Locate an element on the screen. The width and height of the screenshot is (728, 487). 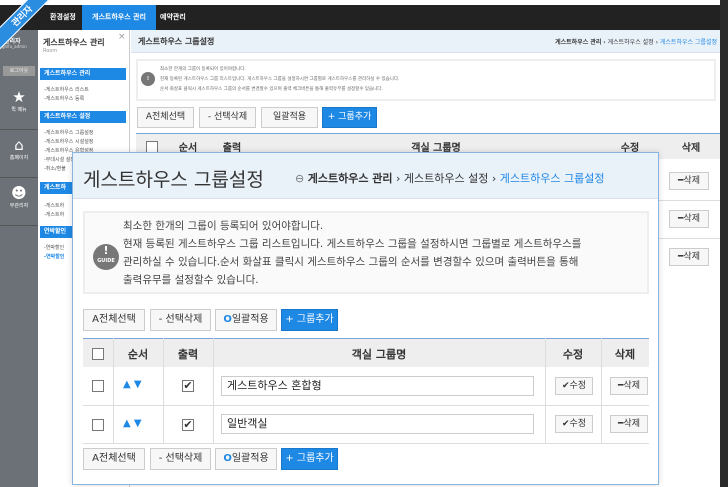
sidebar-item: -게스트하우스 시설설정 is located at coordinates (68, 141).